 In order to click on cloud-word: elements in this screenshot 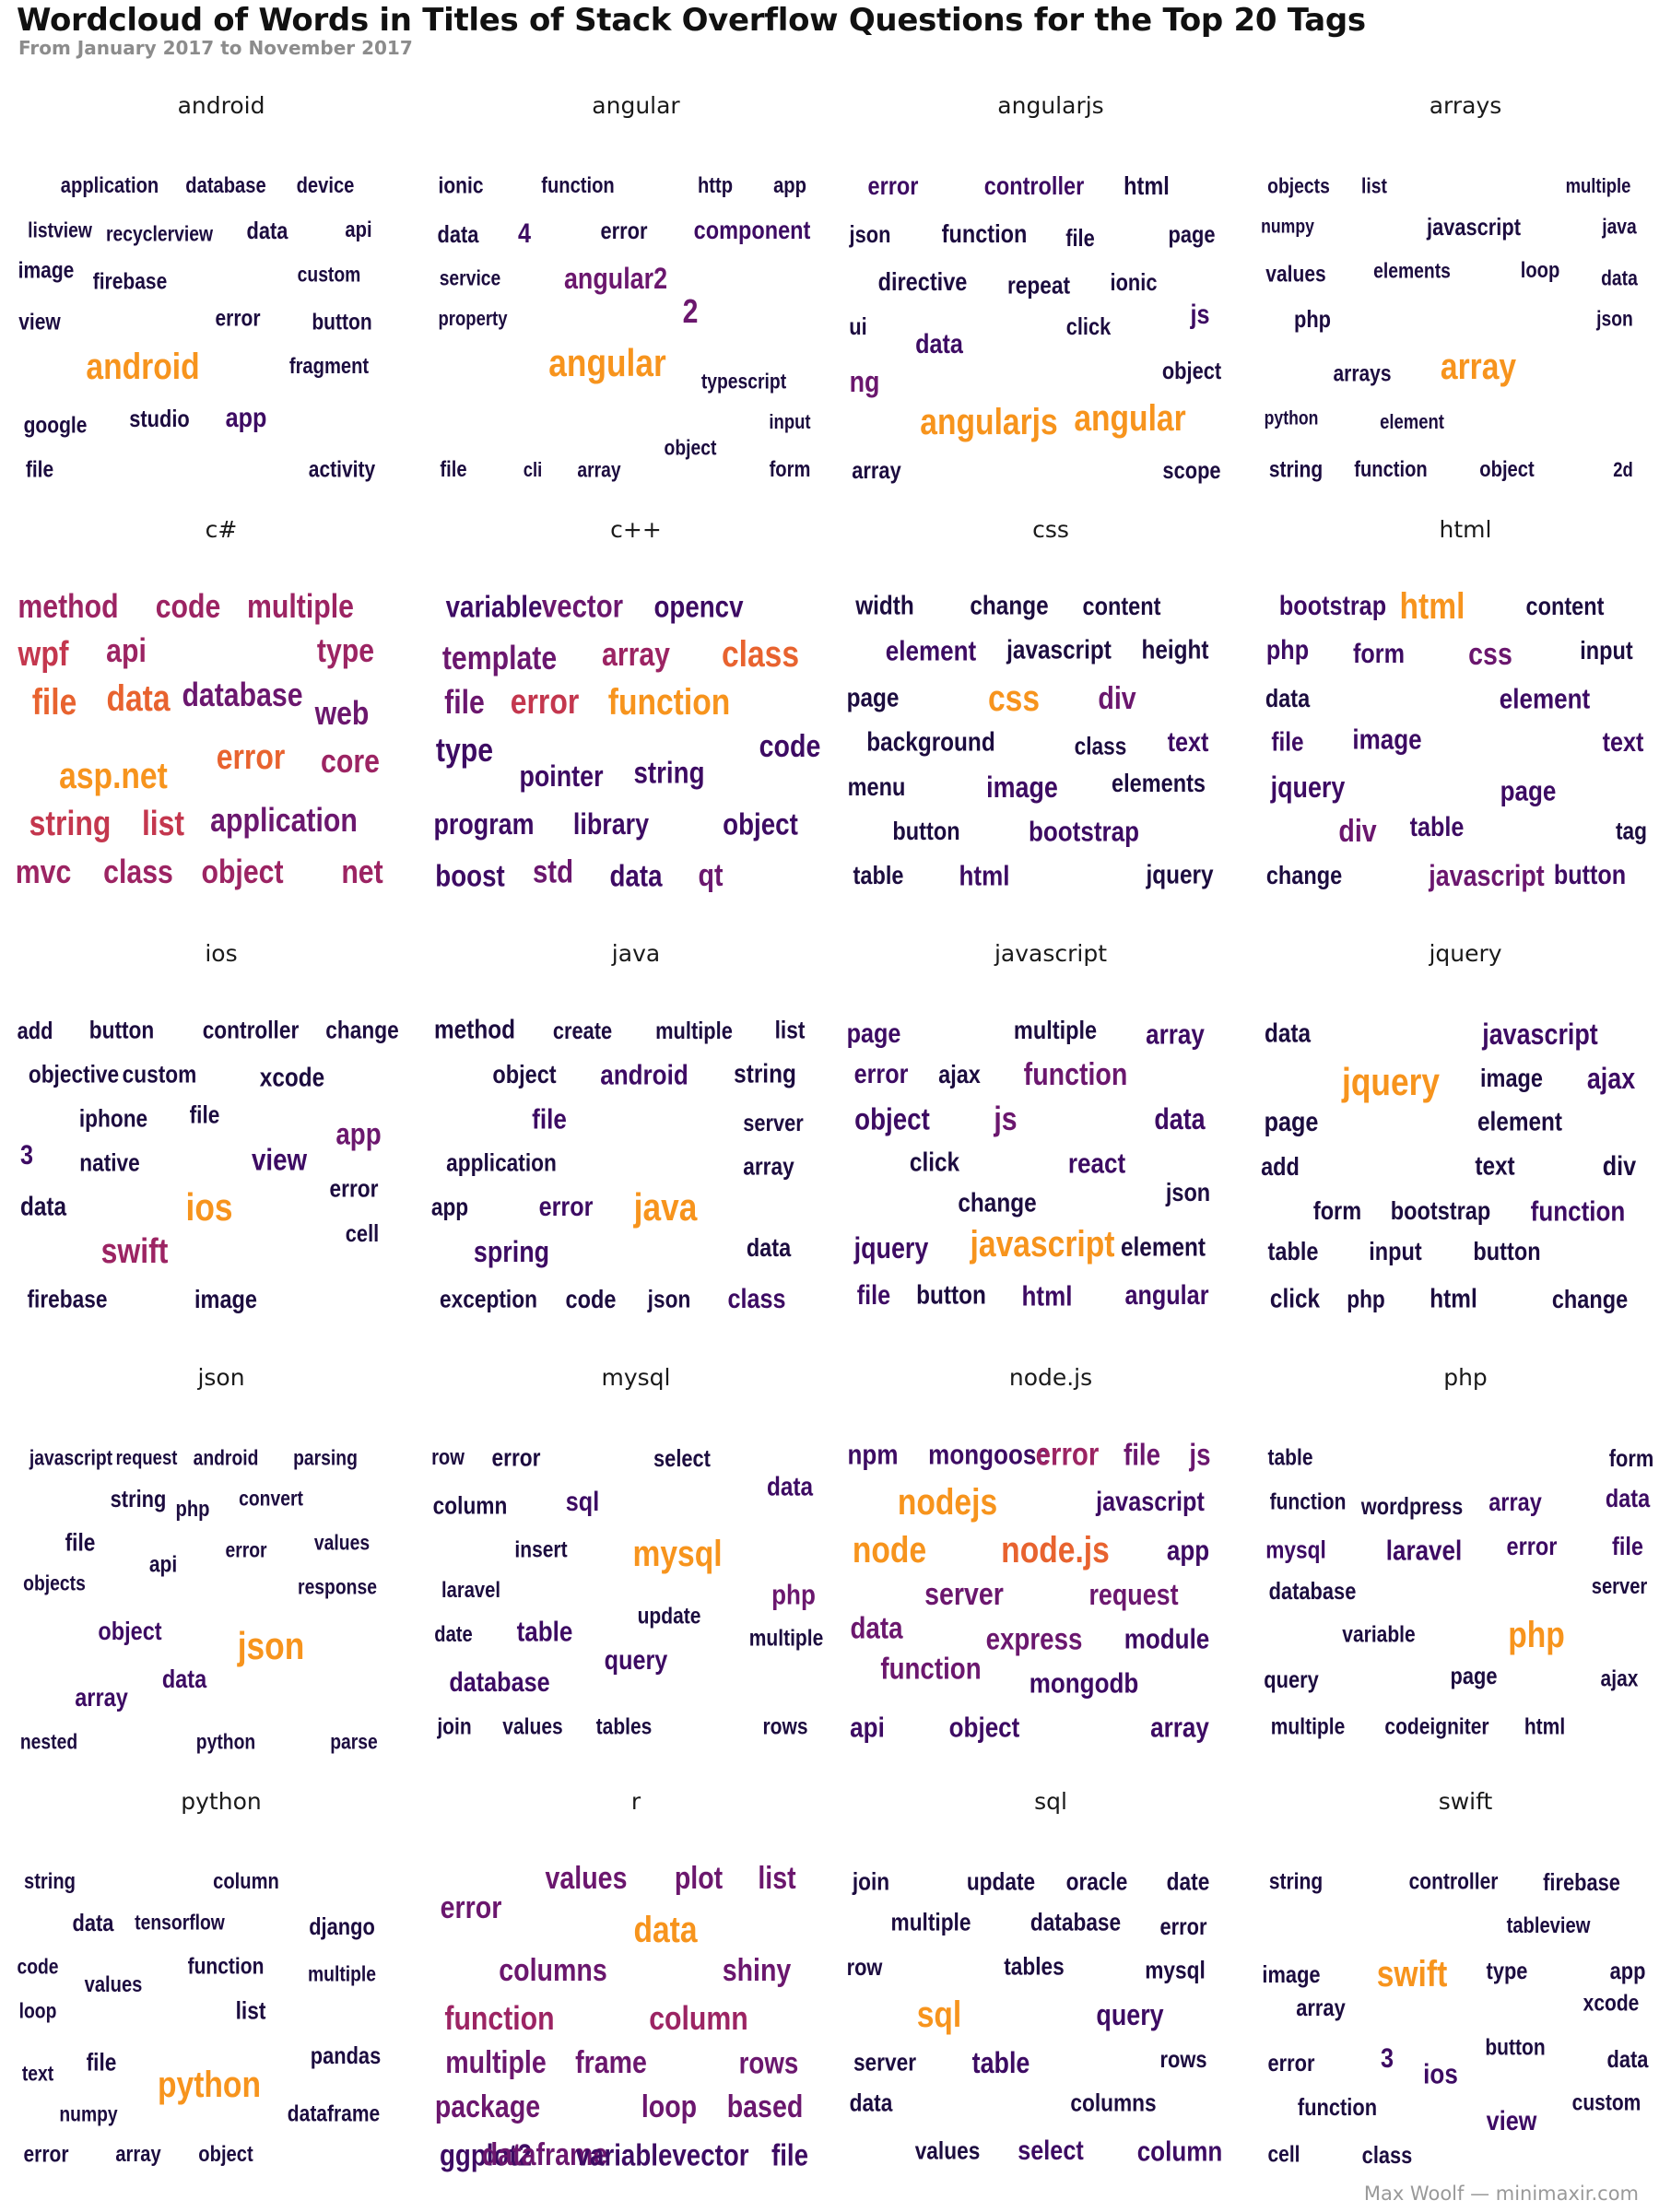, I will do `click(1411, 270)`.